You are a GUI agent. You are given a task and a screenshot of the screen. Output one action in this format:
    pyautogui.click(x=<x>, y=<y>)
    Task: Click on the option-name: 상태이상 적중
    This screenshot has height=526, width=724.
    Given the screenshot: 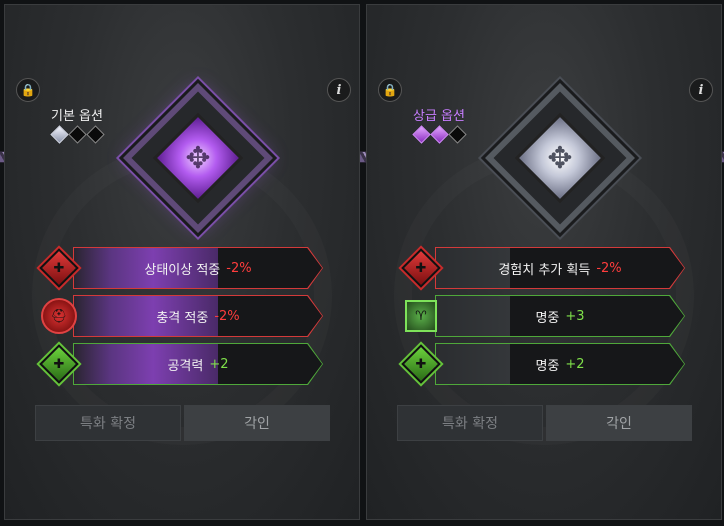 What is the action you would take?
    pyautogui.click(x=182, y=270)
    